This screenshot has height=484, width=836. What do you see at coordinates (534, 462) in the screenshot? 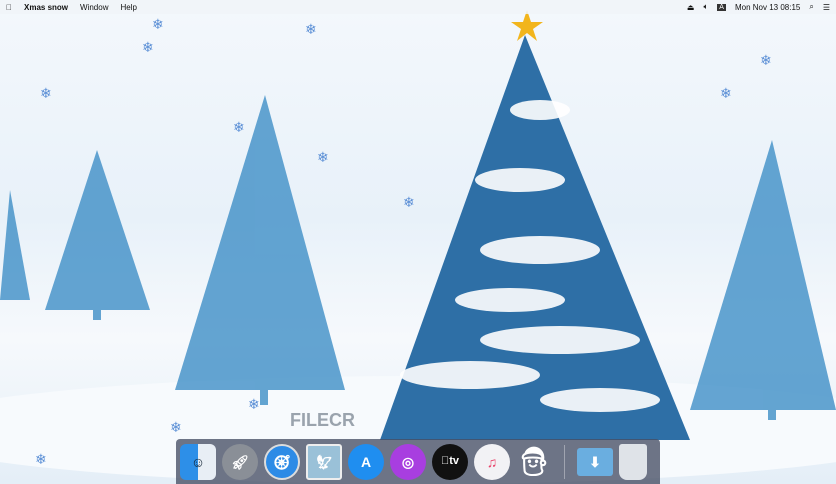
I see `dock-xmas-snow: 🎅︎` at bounding box center [534, 462].